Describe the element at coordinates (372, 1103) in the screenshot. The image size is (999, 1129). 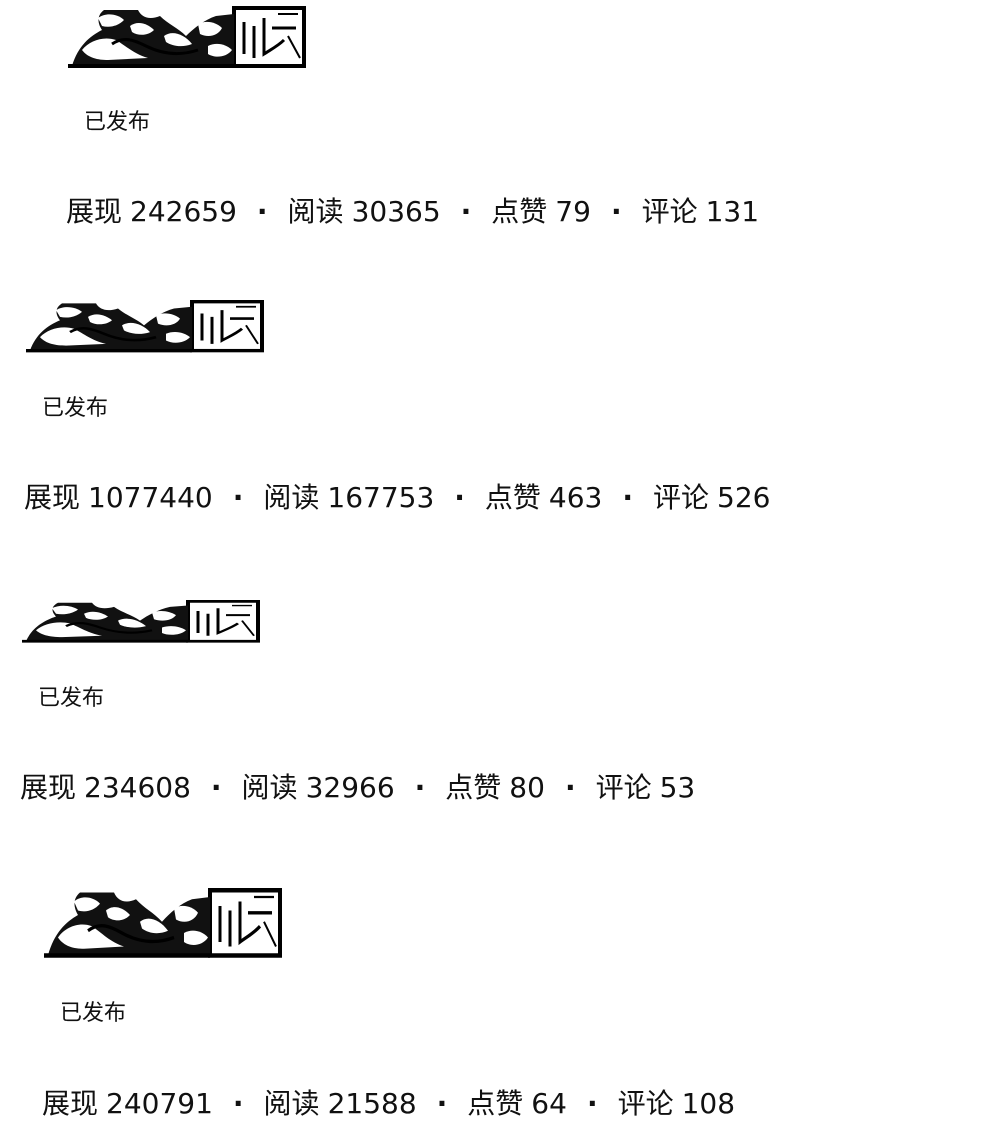
I see `reads-value: 21588` at that location.